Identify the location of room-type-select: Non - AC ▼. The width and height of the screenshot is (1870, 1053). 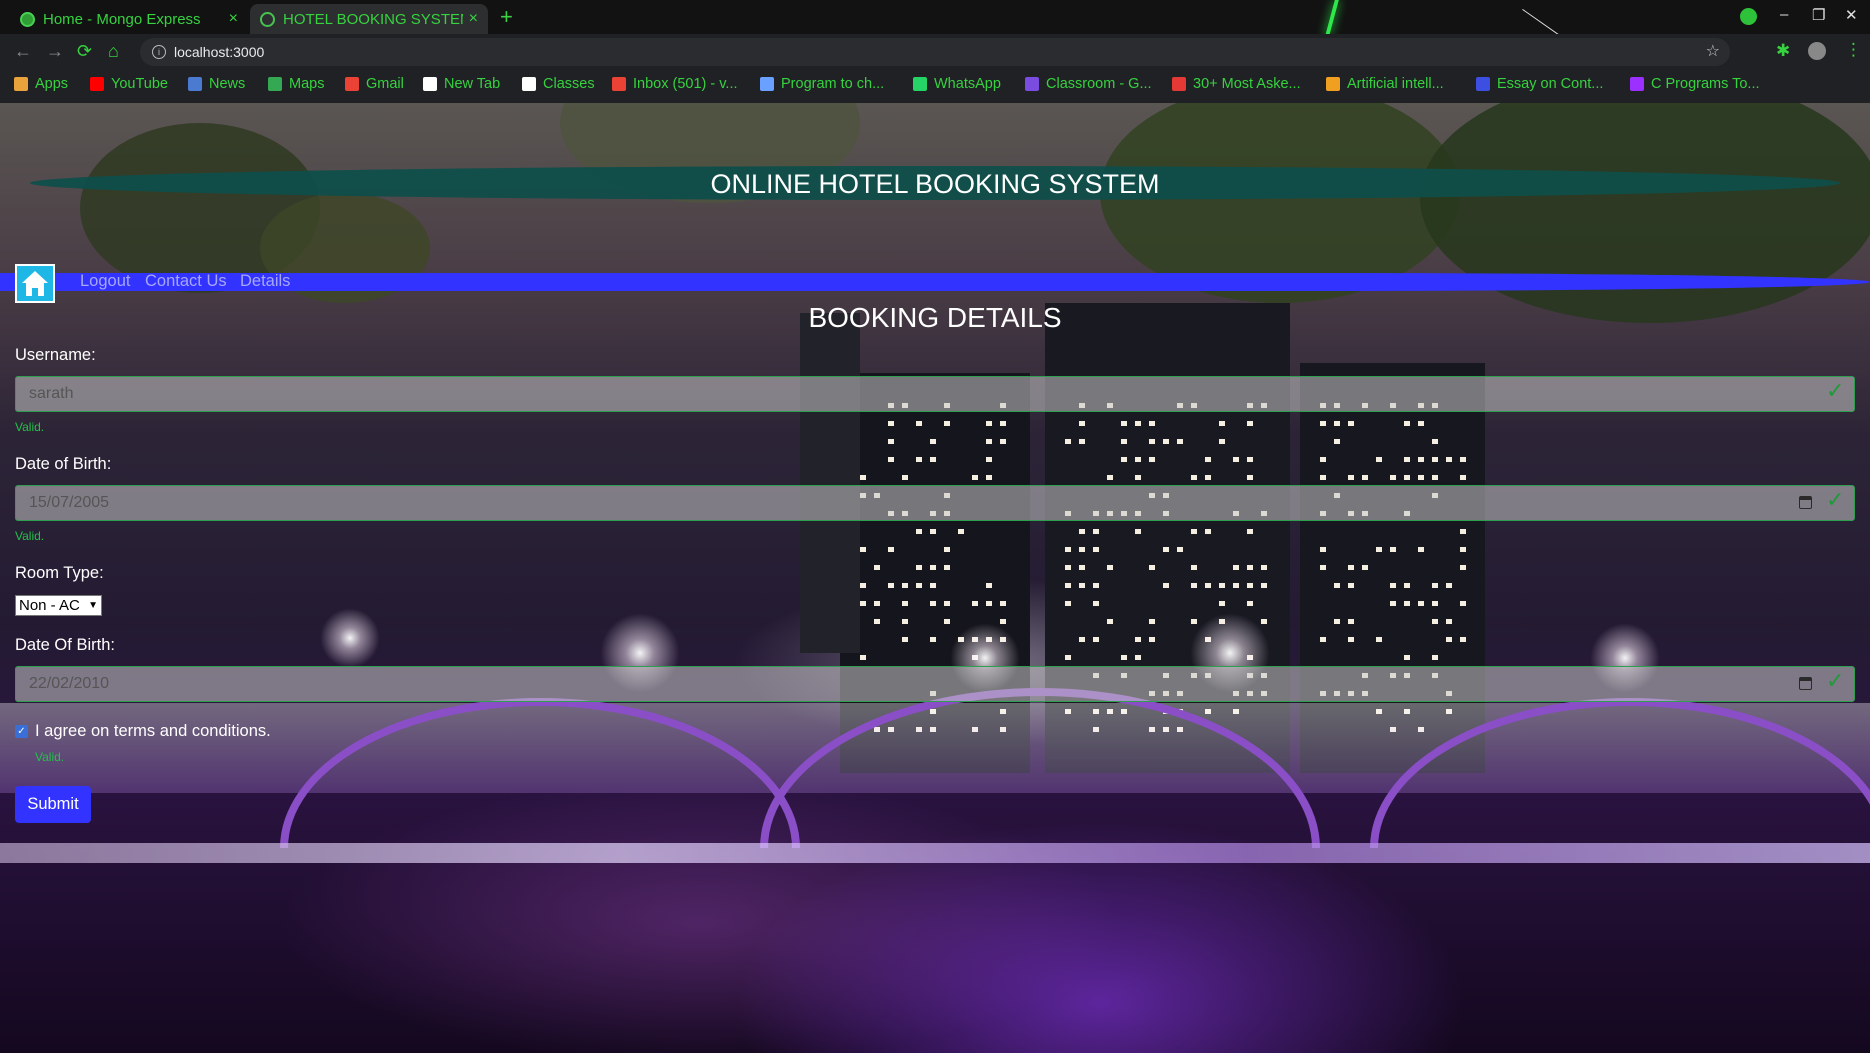
(58, 605).